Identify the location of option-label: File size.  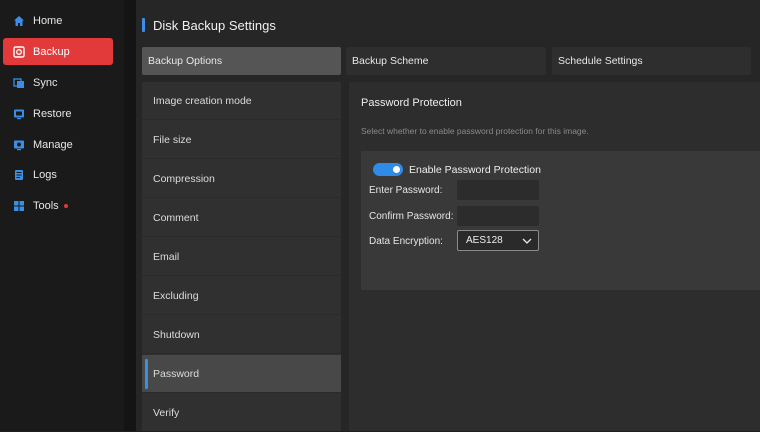
(172, 139).